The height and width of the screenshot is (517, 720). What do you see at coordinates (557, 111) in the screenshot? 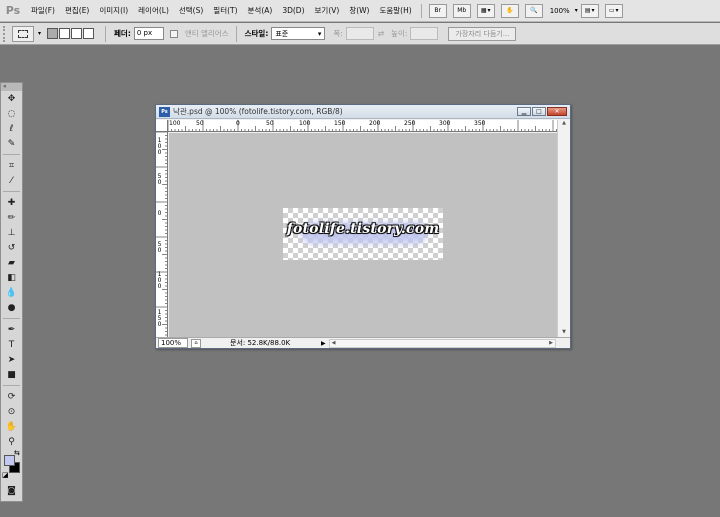
I see `close-icon: ✕` at bounding box center [557, 111].